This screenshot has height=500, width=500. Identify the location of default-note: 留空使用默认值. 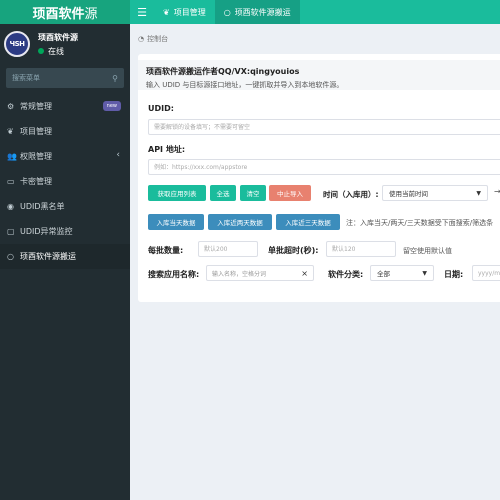
(427, 251).